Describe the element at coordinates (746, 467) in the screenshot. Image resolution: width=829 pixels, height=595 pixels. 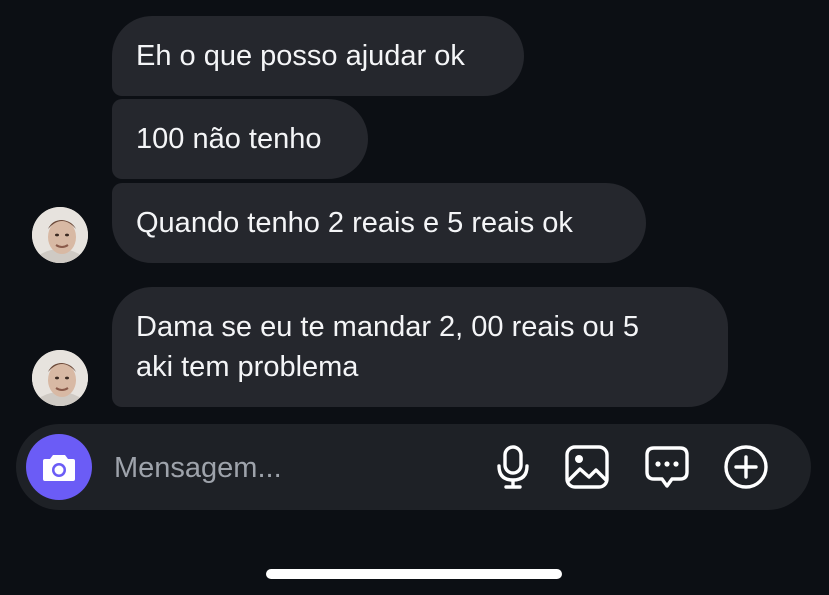
I see `plus-circle-icon` at that location.